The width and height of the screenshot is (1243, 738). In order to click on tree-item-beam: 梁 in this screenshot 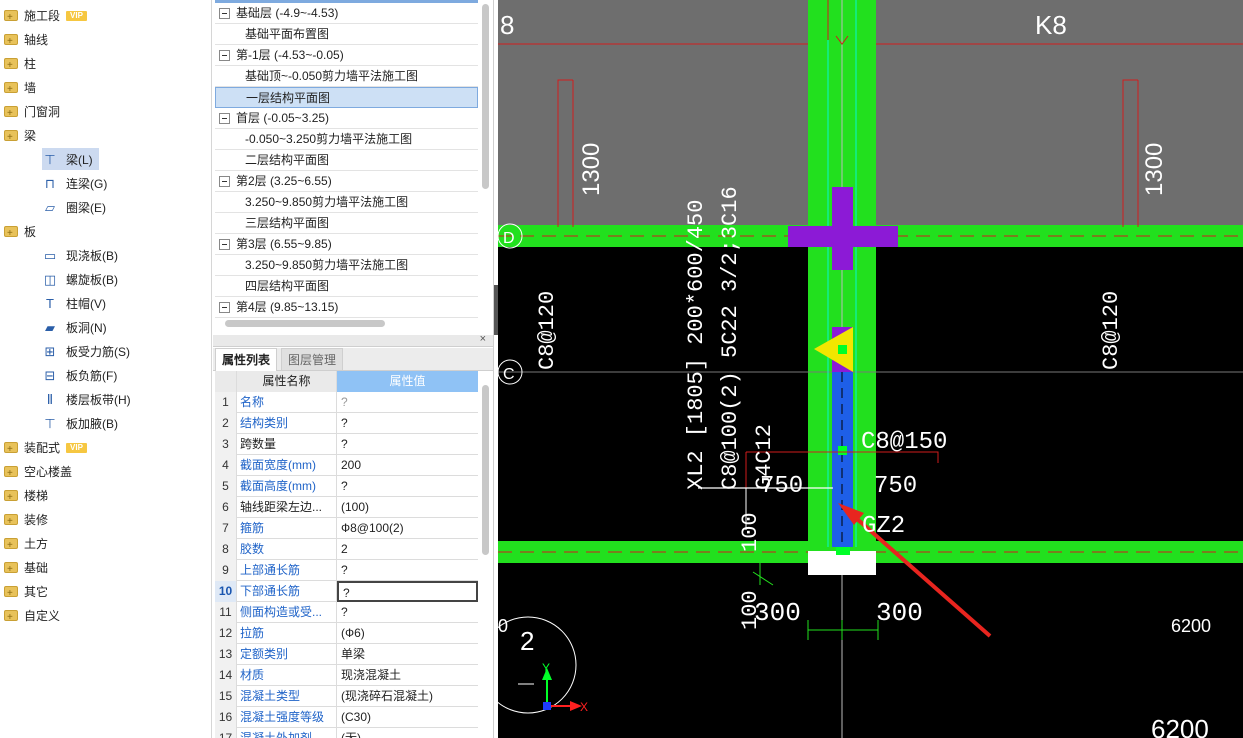, I will do `click(20, 136)`.